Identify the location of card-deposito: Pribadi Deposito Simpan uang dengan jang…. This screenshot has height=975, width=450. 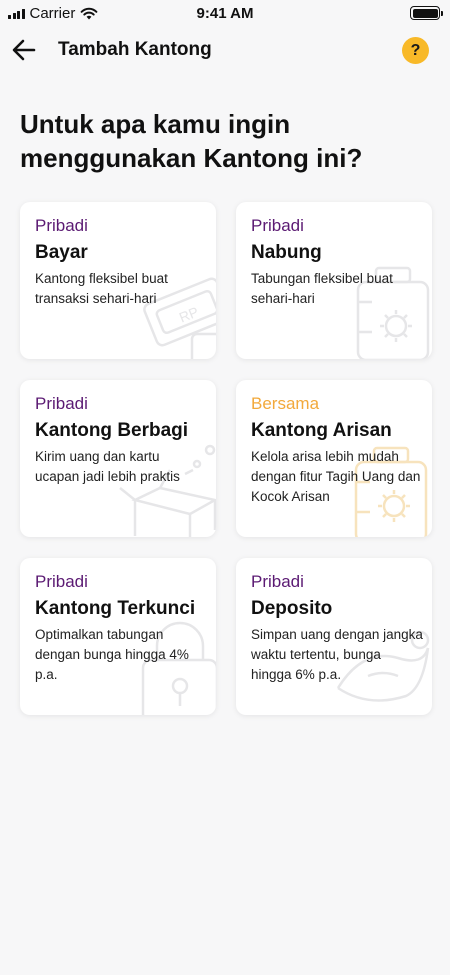
(334, 636).